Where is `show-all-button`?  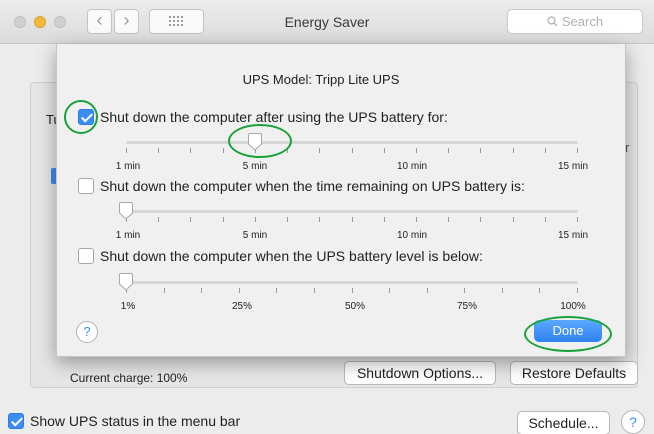
show-all-button is located at coordinates (176, 21).